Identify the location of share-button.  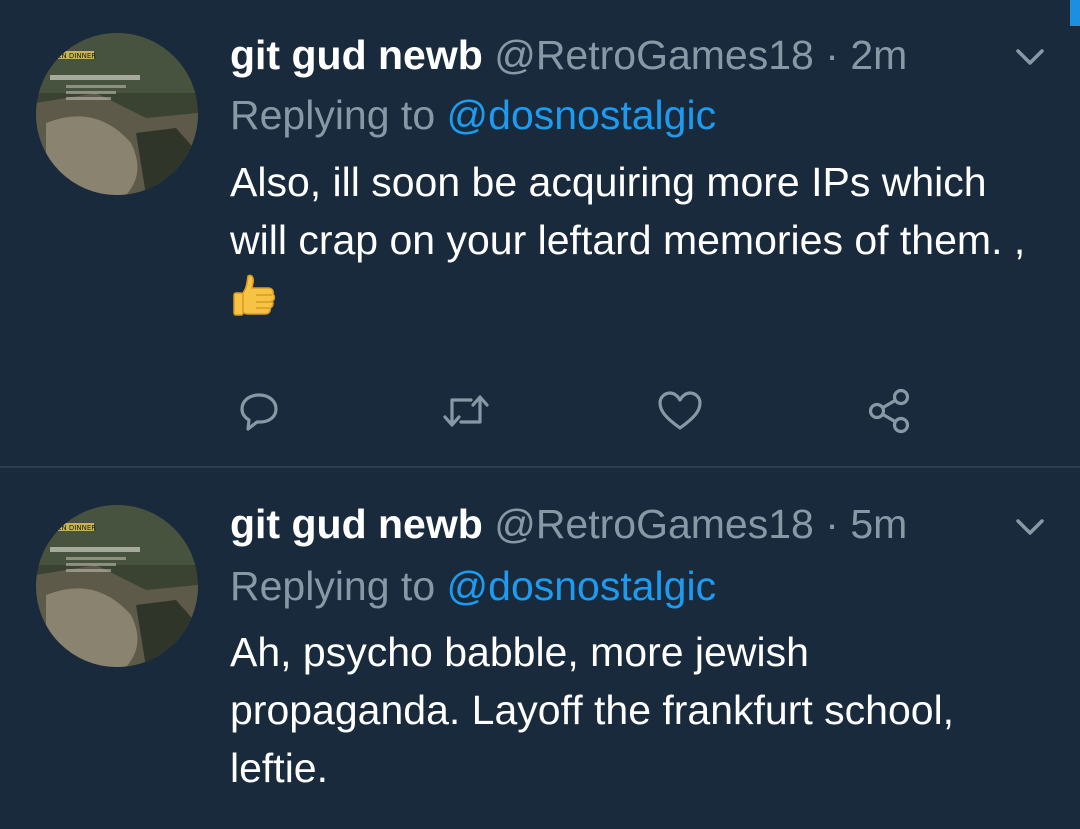
(889, 411).